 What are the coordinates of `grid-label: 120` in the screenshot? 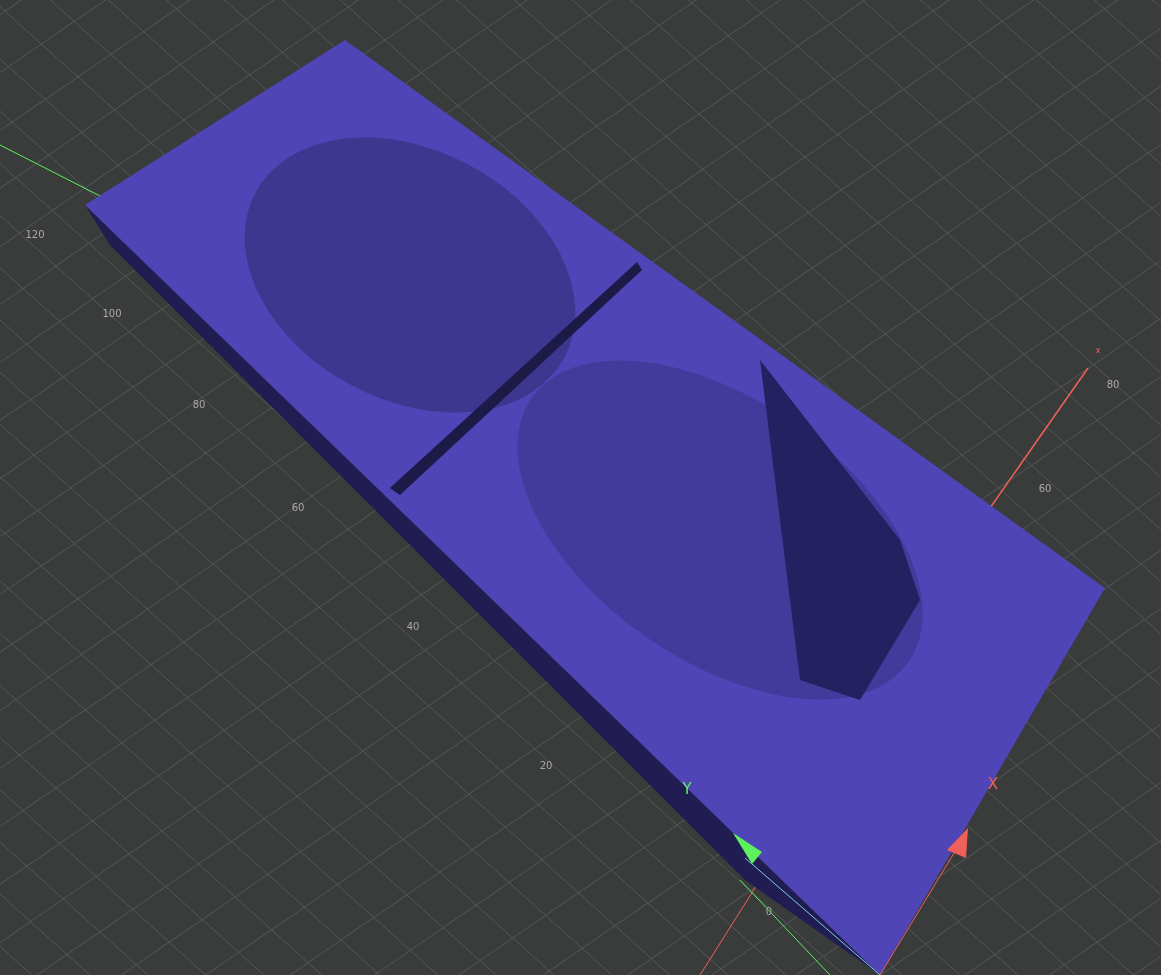 It's located at (35, 234).